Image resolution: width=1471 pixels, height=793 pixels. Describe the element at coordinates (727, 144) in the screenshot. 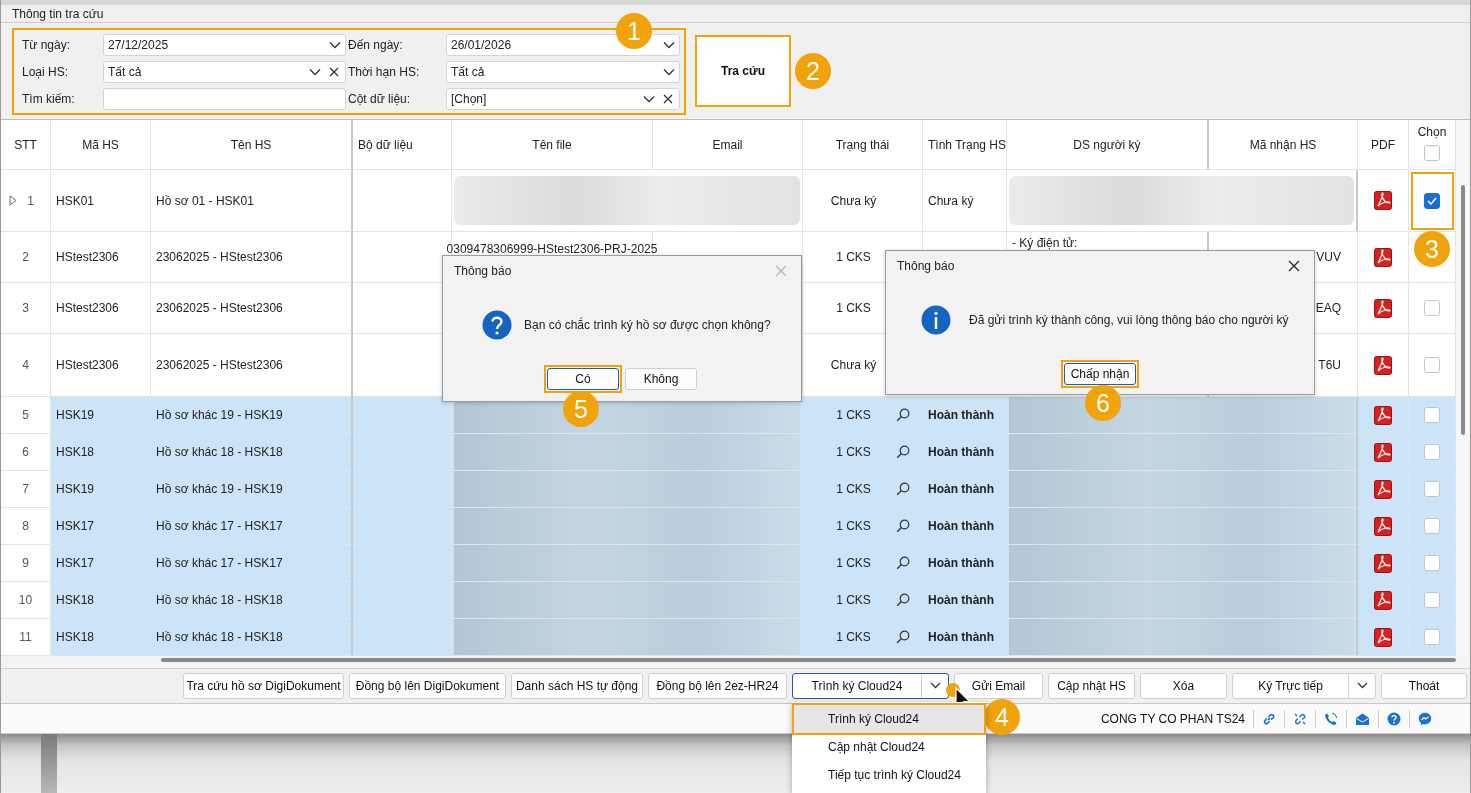

I see `column-header: Email` at that location.